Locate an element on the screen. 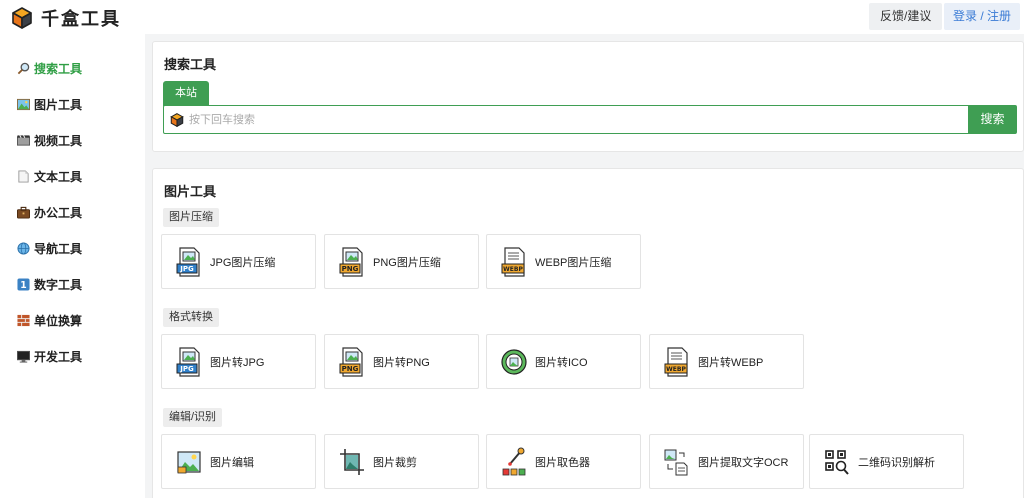 The height and width of the screenshot is (498, 1024). tool-png-compress: PNG PNG图片压缩 is located at coordinates (401, 261).